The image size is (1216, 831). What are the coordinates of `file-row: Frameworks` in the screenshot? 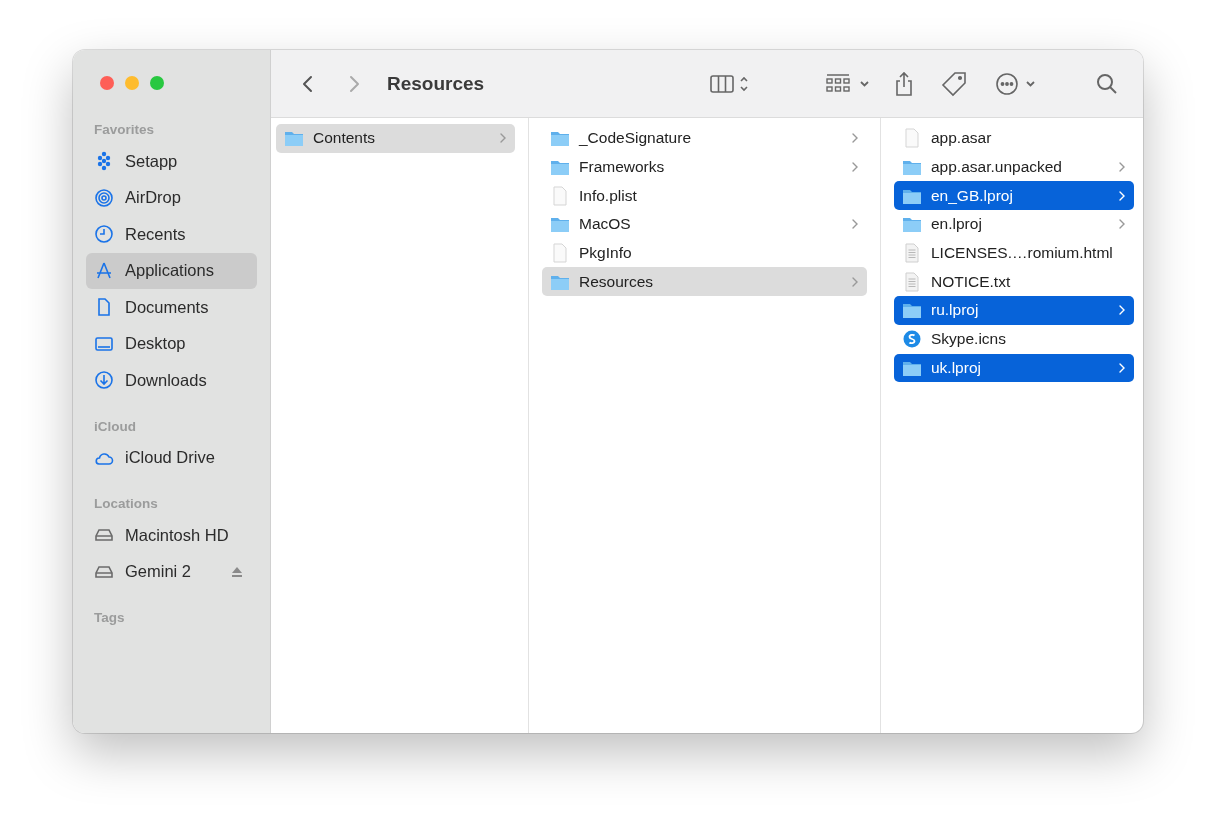 It's located at (704, 167).